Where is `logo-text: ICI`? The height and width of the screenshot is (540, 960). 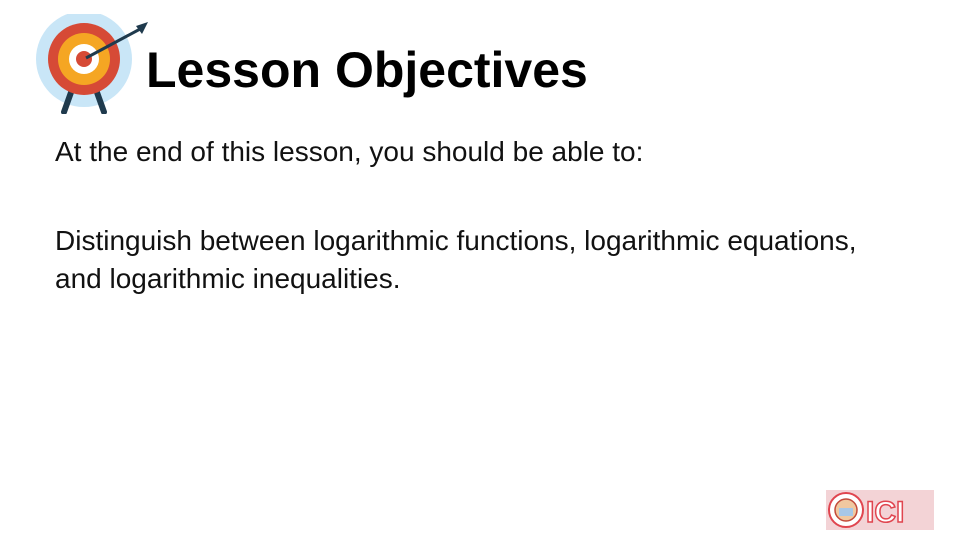
logo-text: ICI is located at coordinates (885, 512).